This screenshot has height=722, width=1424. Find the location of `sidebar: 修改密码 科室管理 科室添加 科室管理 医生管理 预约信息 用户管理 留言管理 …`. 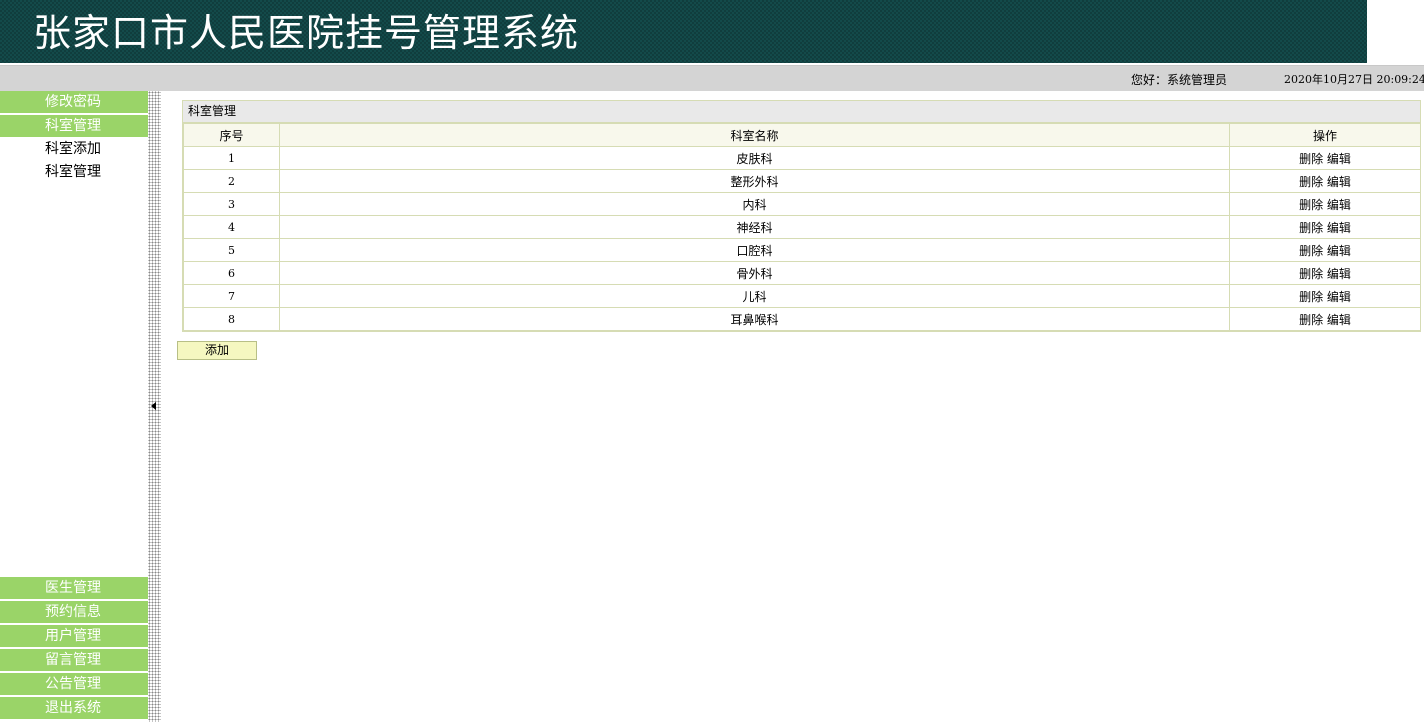

sidebar: 修改密码 科室管理 科室添加 科室管理 医生管理 预约信息 用户管理 留言管理 … is located at coordinates (74, 406).